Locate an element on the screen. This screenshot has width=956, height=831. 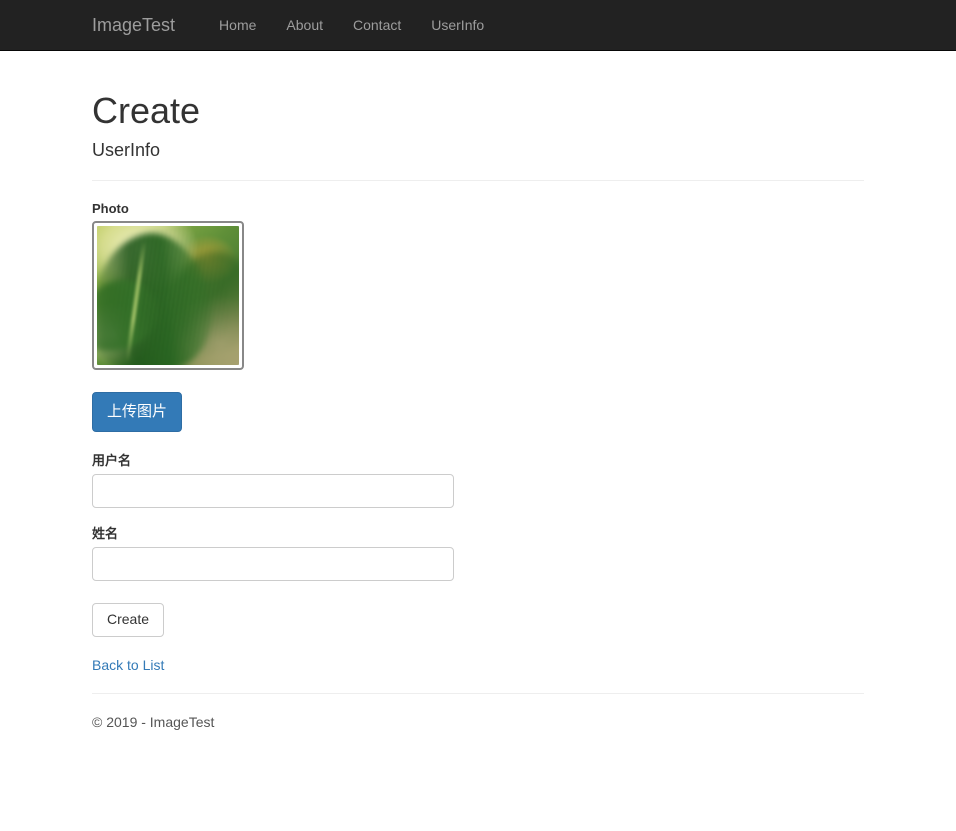
upload-button-wrap: 上传图片 is located at coordinates (478, 412).